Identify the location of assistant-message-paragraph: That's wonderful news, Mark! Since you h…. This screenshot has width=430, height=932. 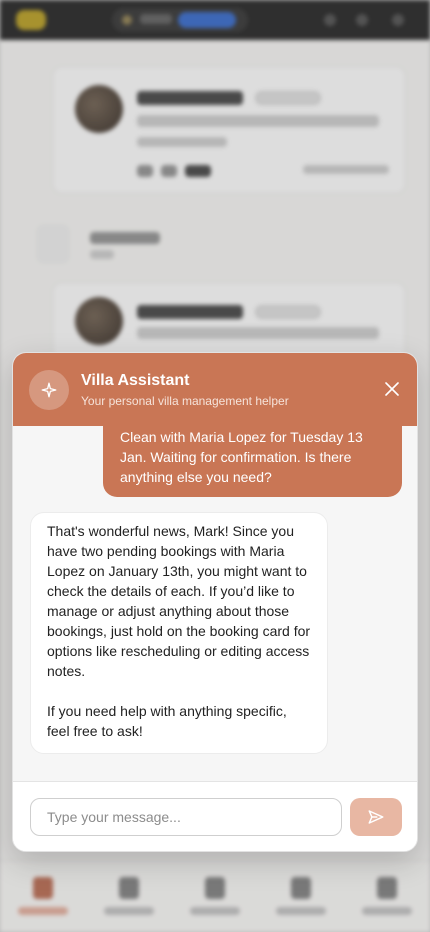
(179, 601).